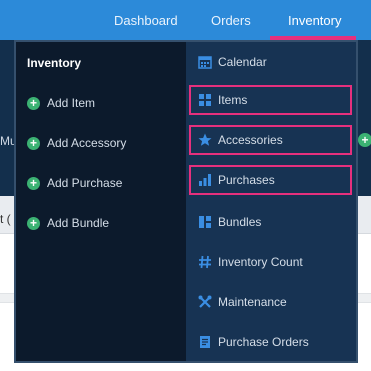 The width and height of the screenshot is (371, 371). I want to click on calendar-label: Calendar, so click(242, 62).